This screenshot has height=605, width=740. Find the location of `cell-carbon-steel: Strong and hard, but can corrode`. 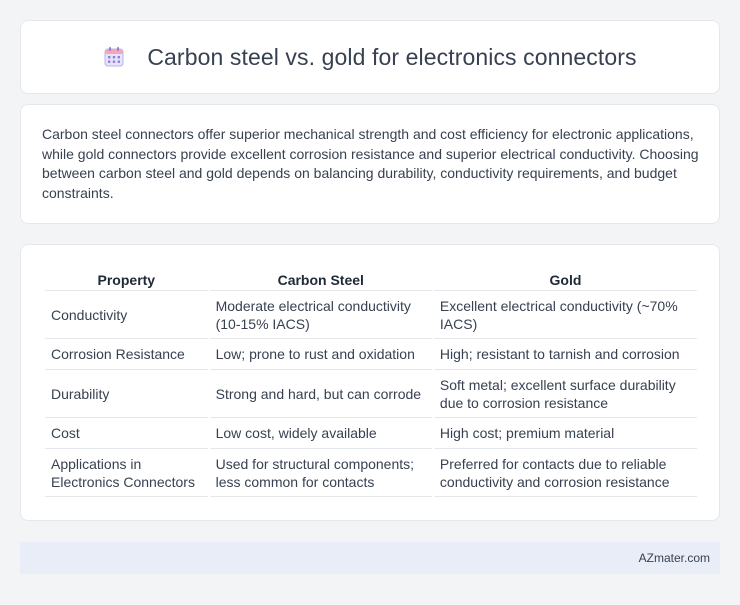

cell-carbon-steel: Strong and hard, but can corrode is located at coordinates (320, 394).